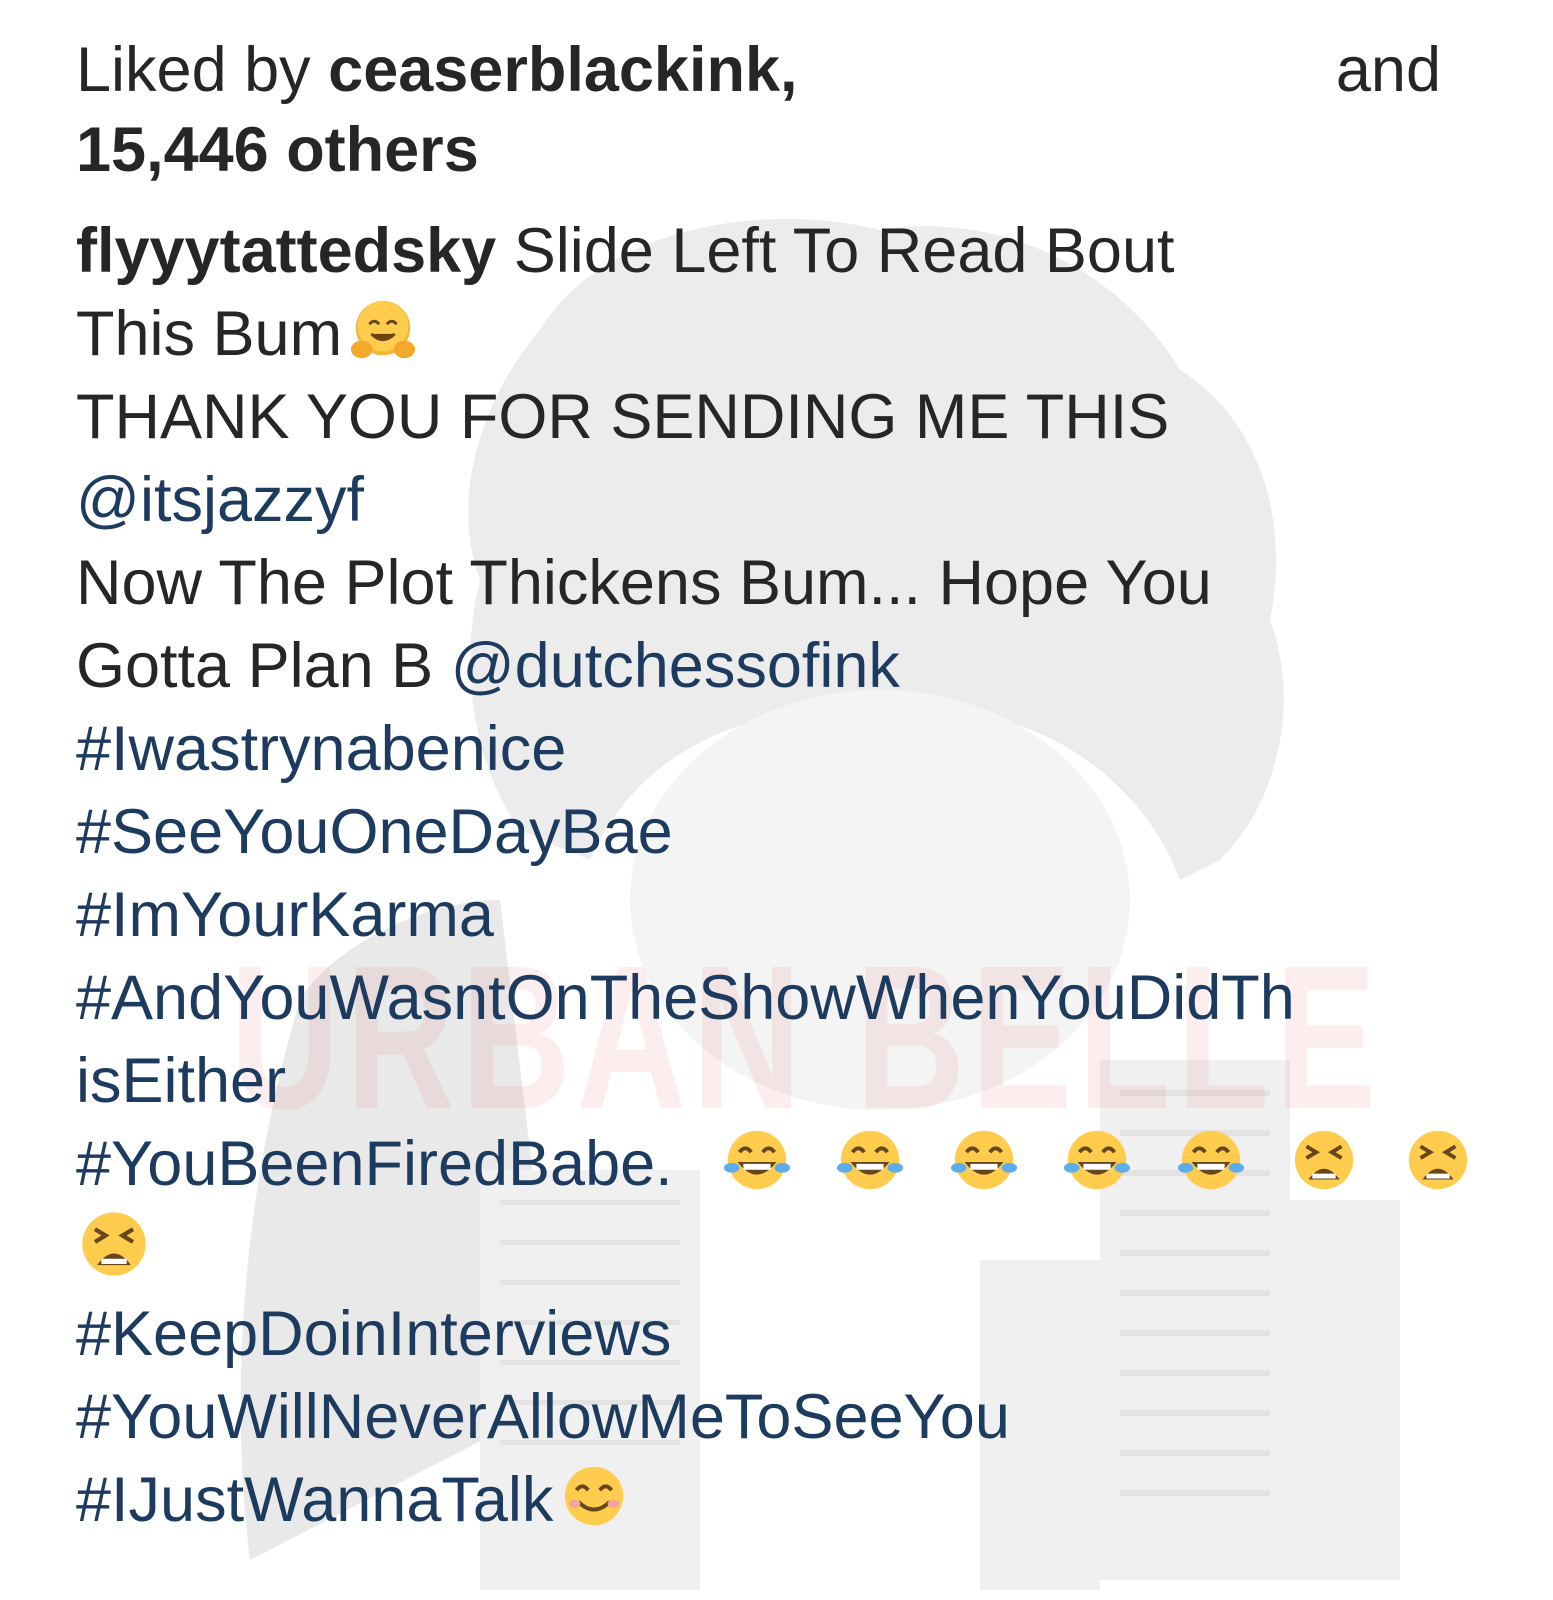 This screenshot has height=1600, width=1553. I want to click on hashtag-5-line: #YouBeenFiredBabe., so click(776, 1164).